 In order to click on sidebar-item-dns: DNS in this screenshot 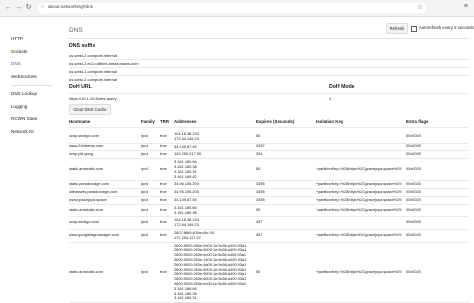, I will do `click(16, 63)`.